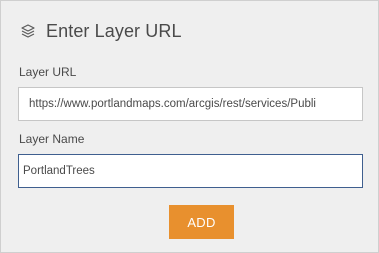 This screenshot has width=379, height=253. What do you see at coordinates (48, 72) in the screenshot?
I see `layer-url-label: Layer URL` at bounding box center [48, 72].